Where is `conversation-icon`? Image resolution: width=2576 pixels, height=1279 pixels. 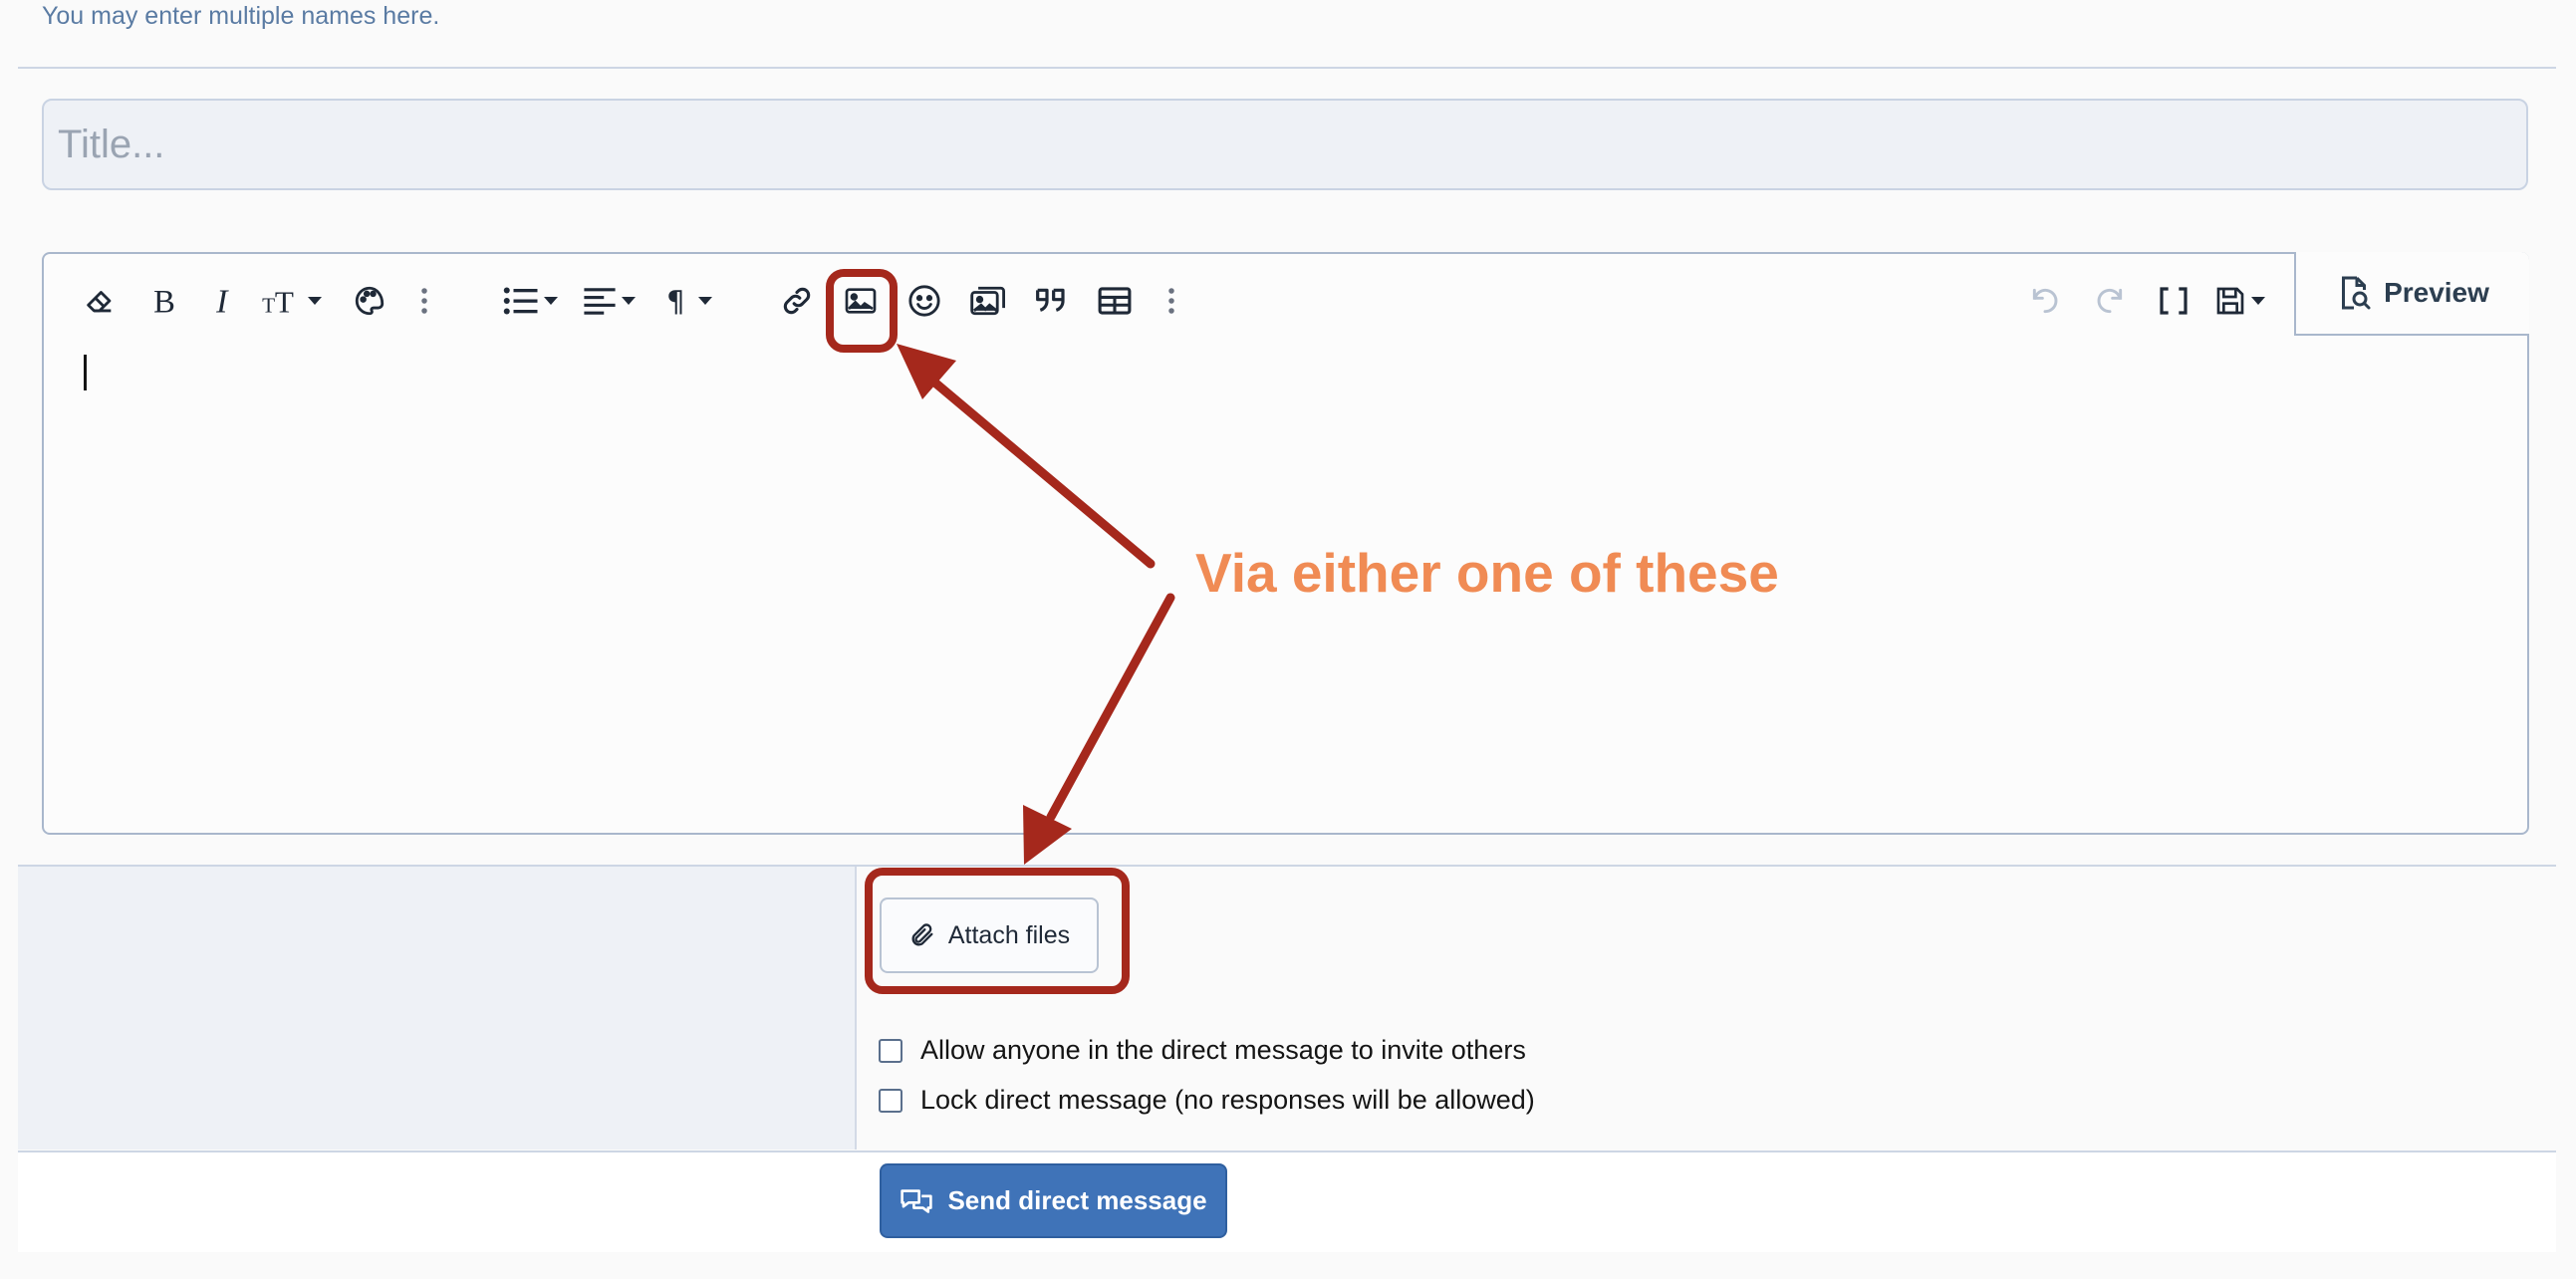
conversation-icon is located at coordinates (917, 1201).